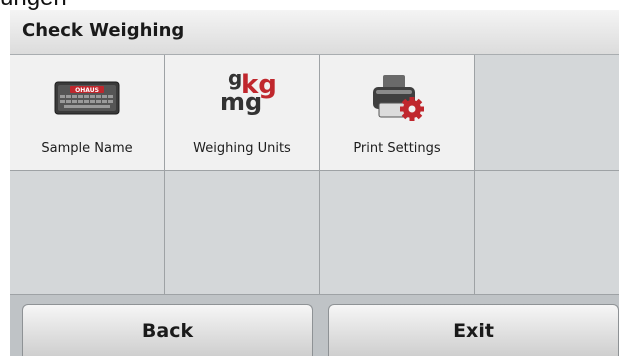 This screenshot has height=356, width=619. Describe the element at coordinates (241, 102) in the screenshot. I see `unit-mg-glyph: mg` at that location.